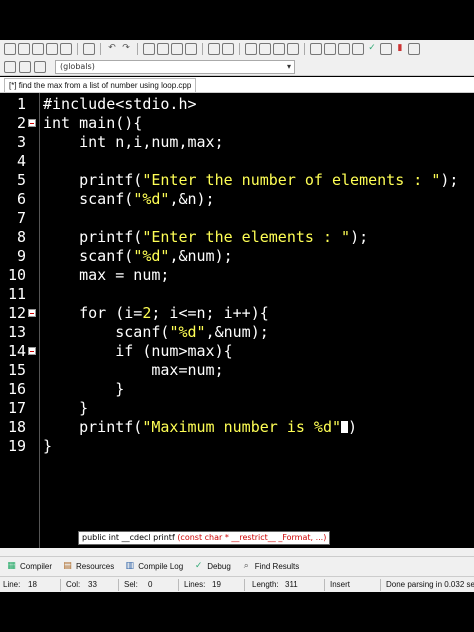  I want to click on line-number: 5, so click(21, 180).